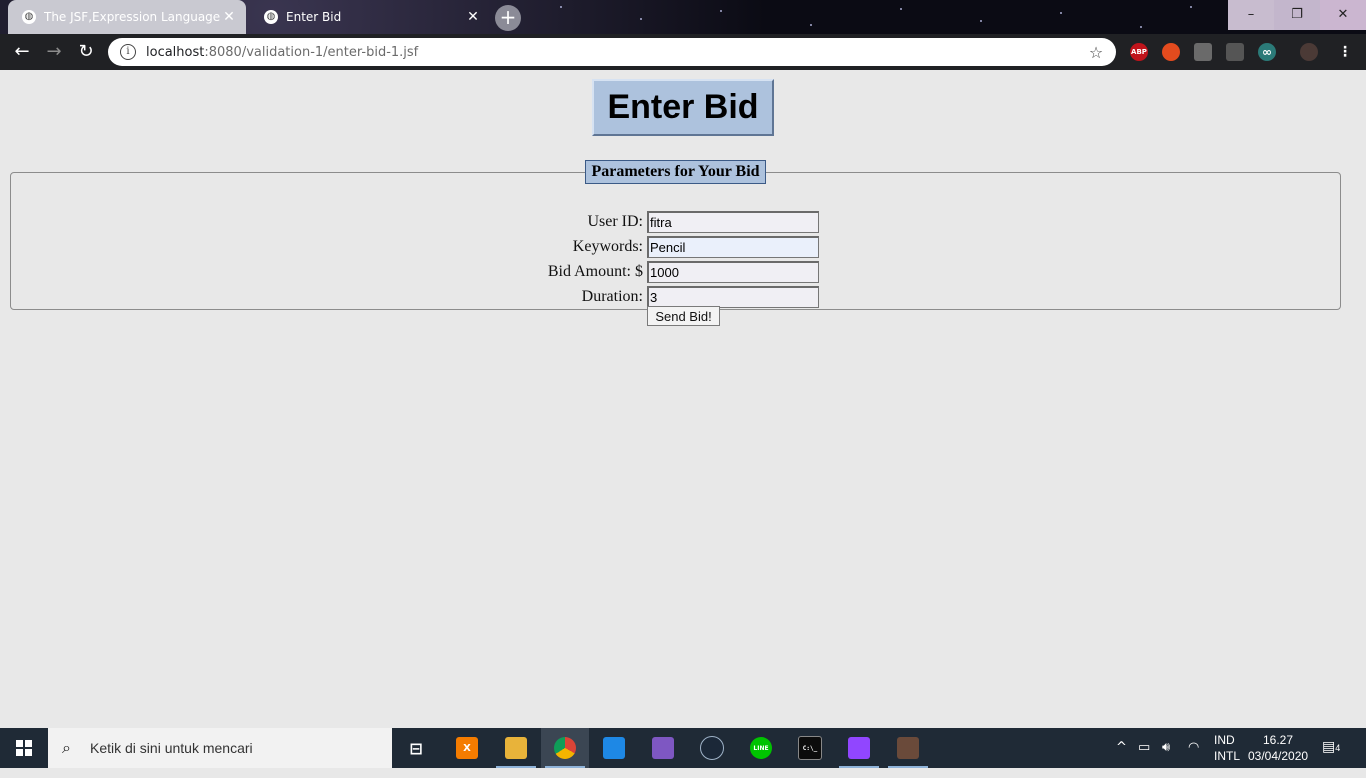  I want to click on language-indicator: IND INTL, so click(1227, 752).